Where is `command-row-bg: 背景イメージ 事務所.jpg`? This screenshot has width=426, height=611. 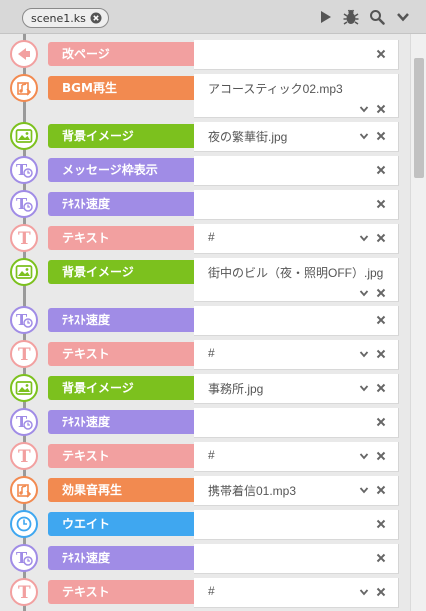 command-row-bg: 背景イメージ 事務所.jpg is located at coordinates (205, 391).